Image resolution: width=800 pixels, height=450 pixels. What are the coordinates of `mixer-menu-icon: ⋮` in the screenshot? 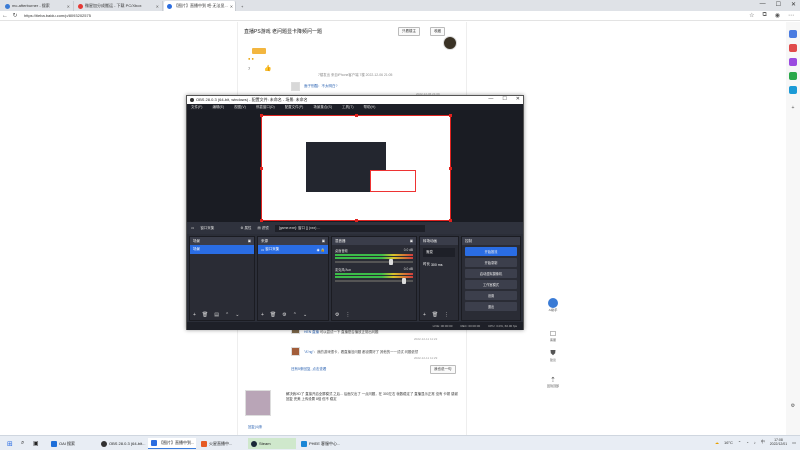 It's located at (347, 315).